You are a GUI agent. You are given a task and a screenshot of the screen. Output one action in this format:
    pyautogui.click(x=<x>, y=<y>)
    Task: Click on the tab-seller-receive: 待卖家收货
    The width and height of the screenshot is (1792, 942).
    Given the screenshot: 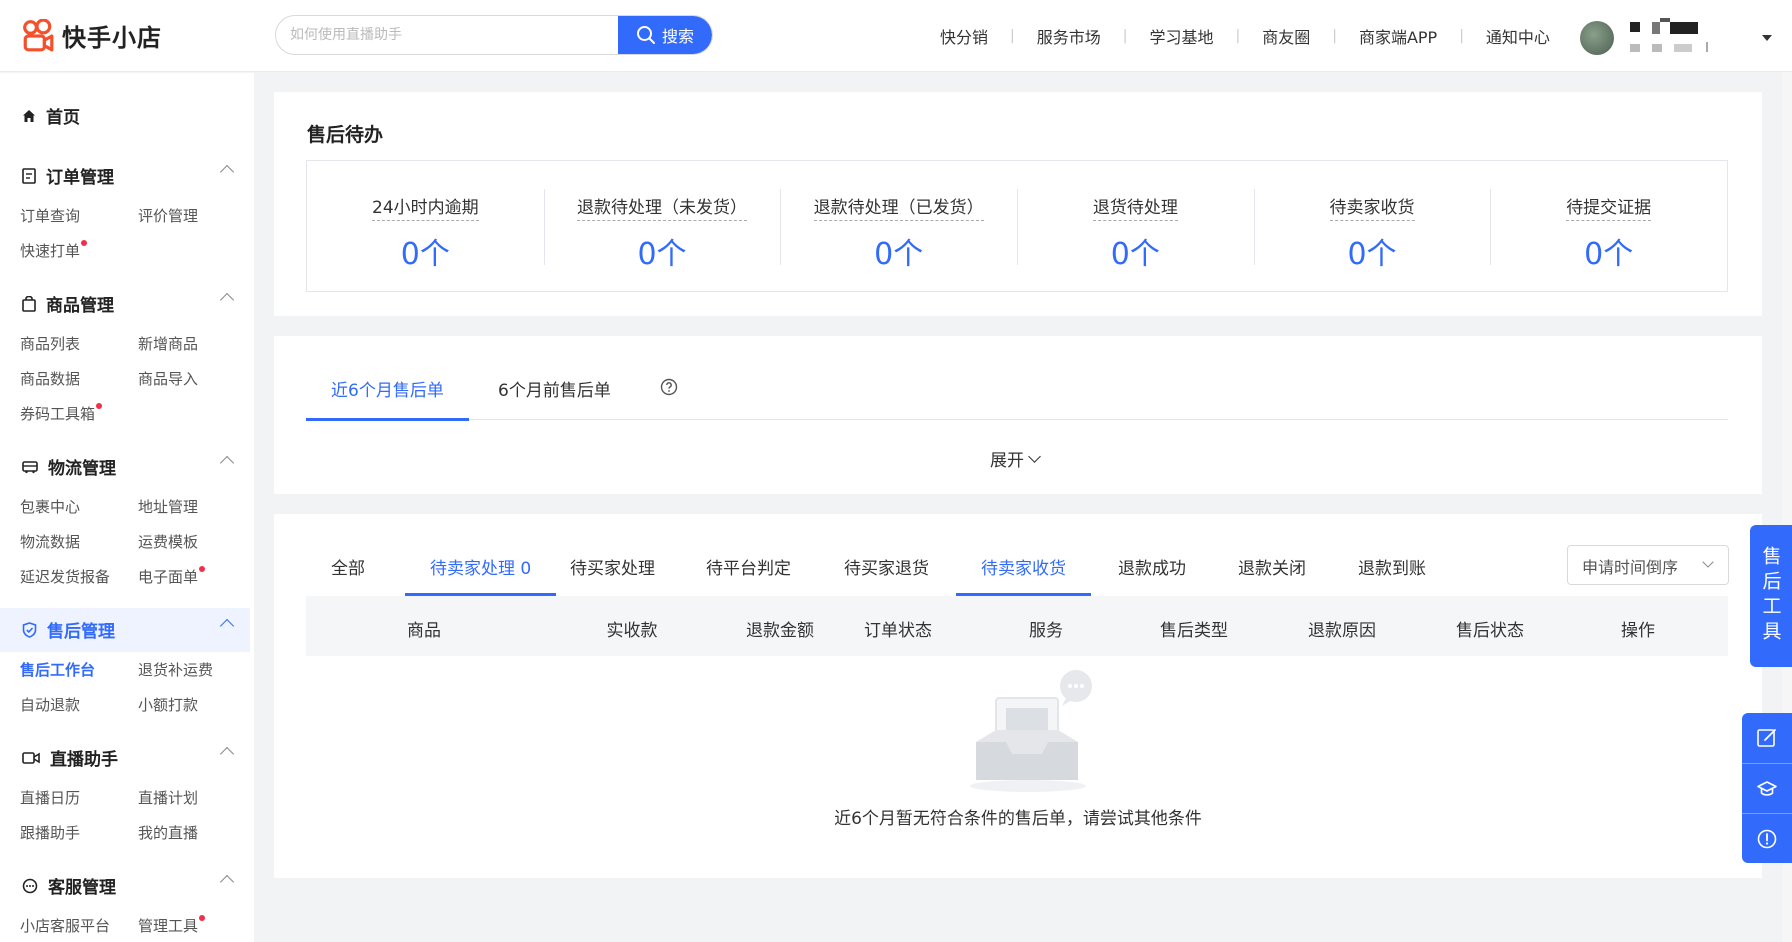 What is the action you would take?
    pyautogui.click(x=1023, y=575)
    